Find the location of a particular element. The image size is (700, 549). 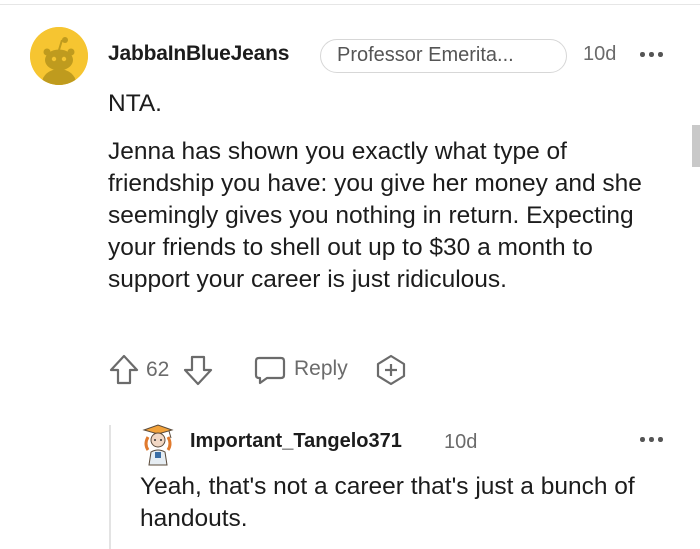

user-avatar is located at coordinates (59, 56).